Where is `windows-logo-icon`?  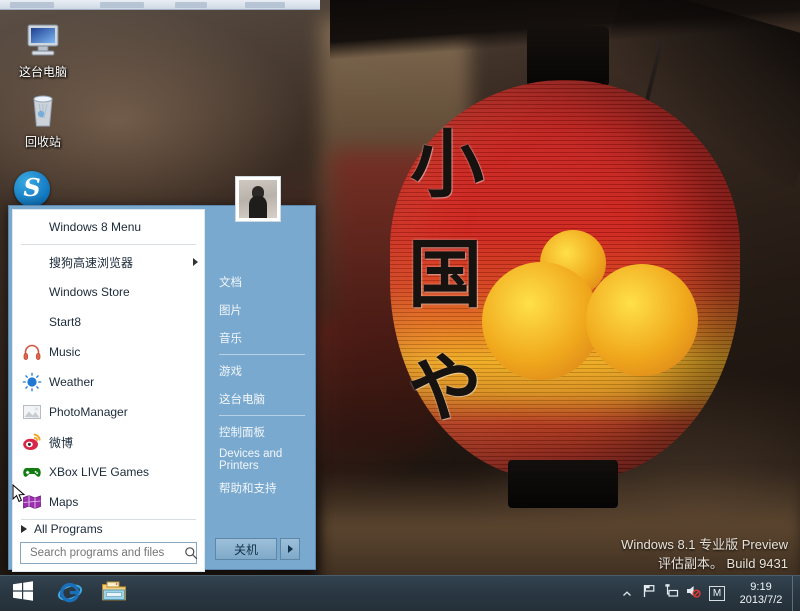
windows-logo-icon is located at coordinates (23, 593).